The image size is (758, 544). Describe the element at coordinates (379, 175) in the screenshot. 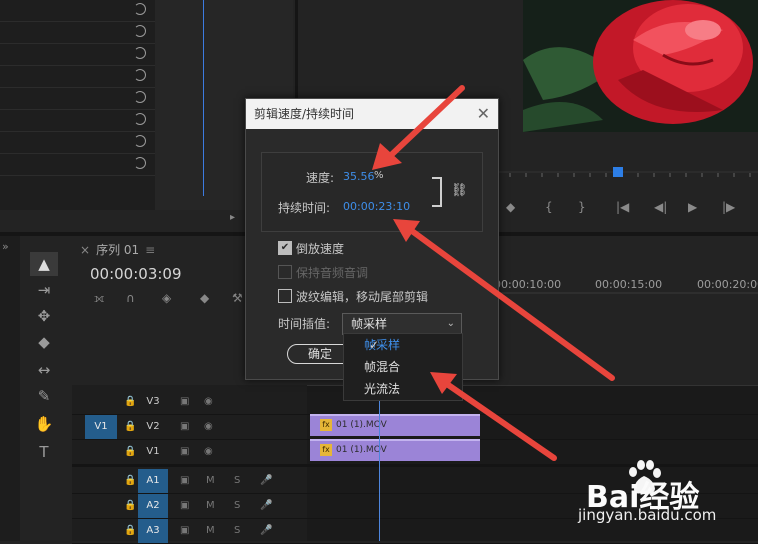

I see `speed-unit: %` at that location.